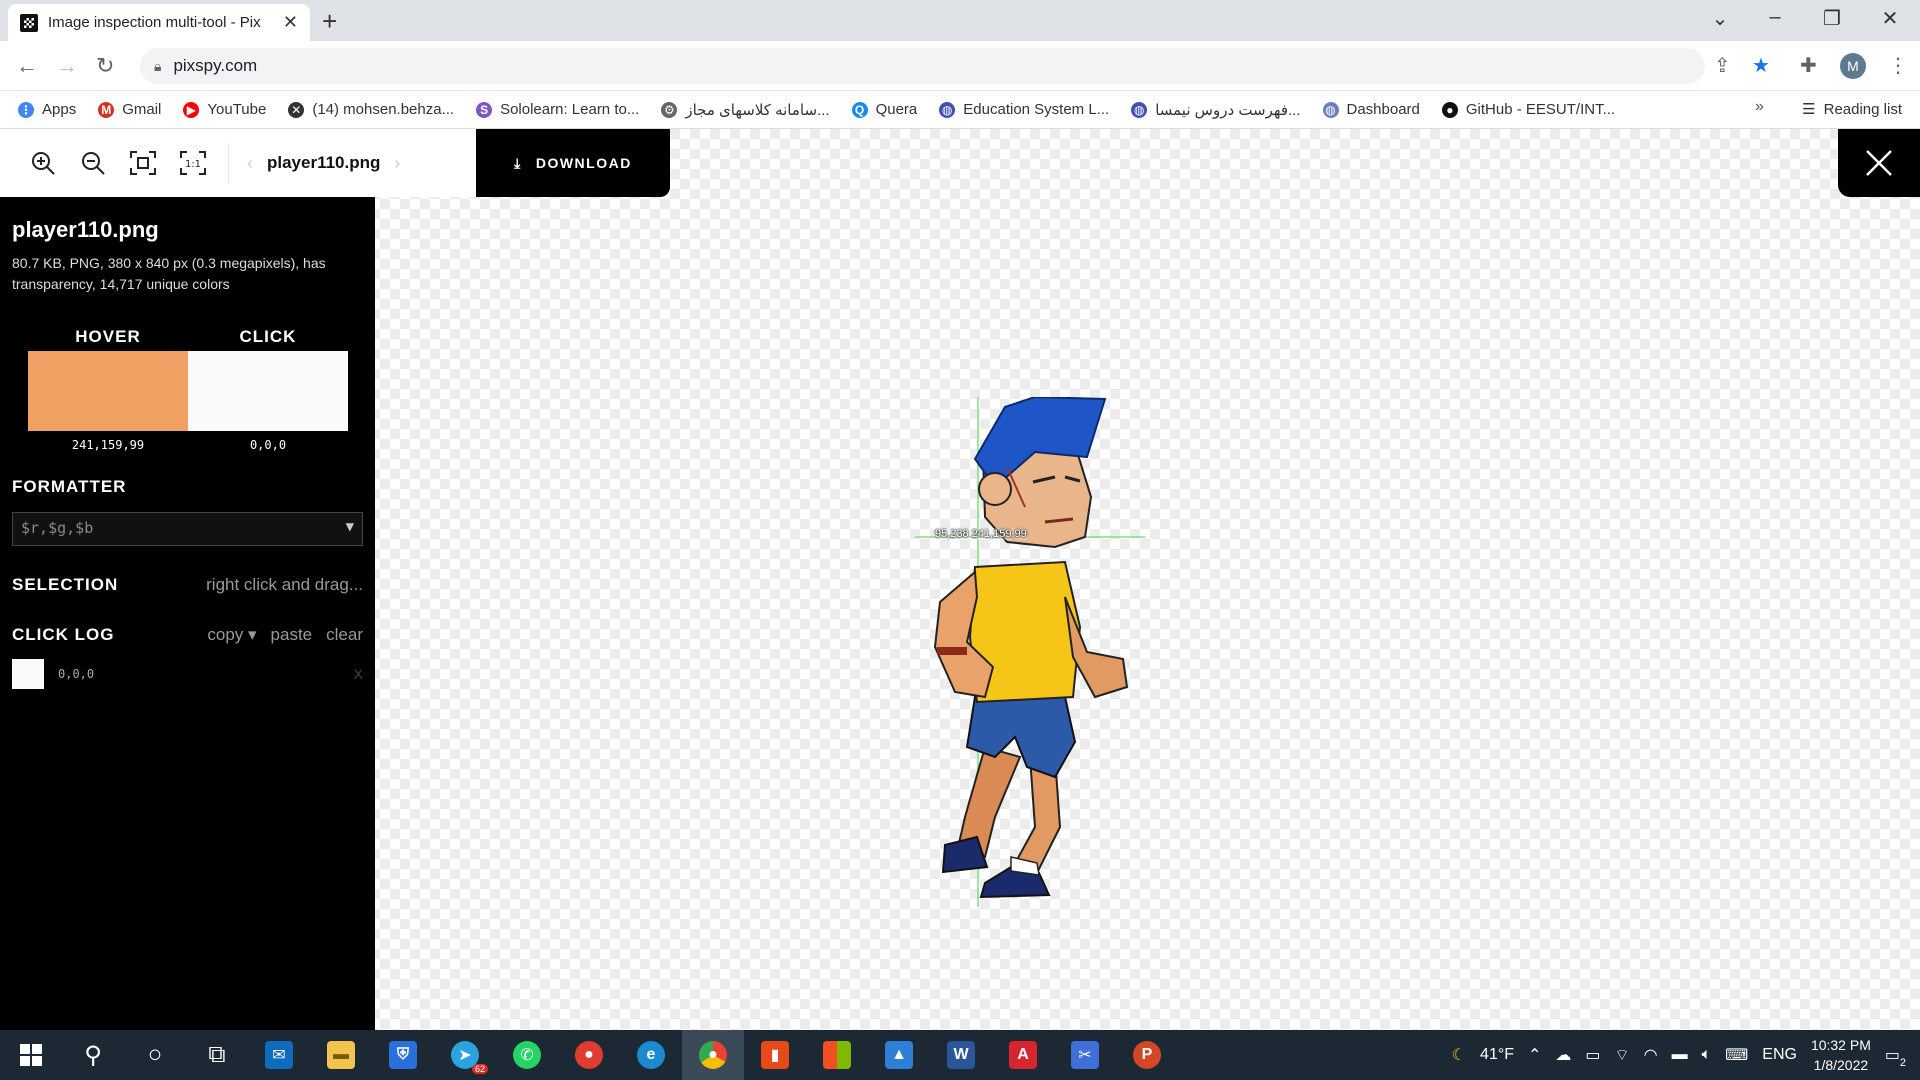  I want to click on lock-icon: 🔒︎, so click(157, 66).